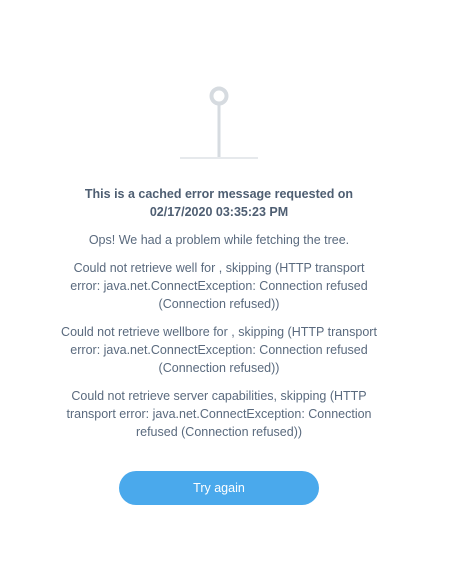  Describe the element at coordinates (219, 122) in the screenshot. I see `pin-icon` at that location.